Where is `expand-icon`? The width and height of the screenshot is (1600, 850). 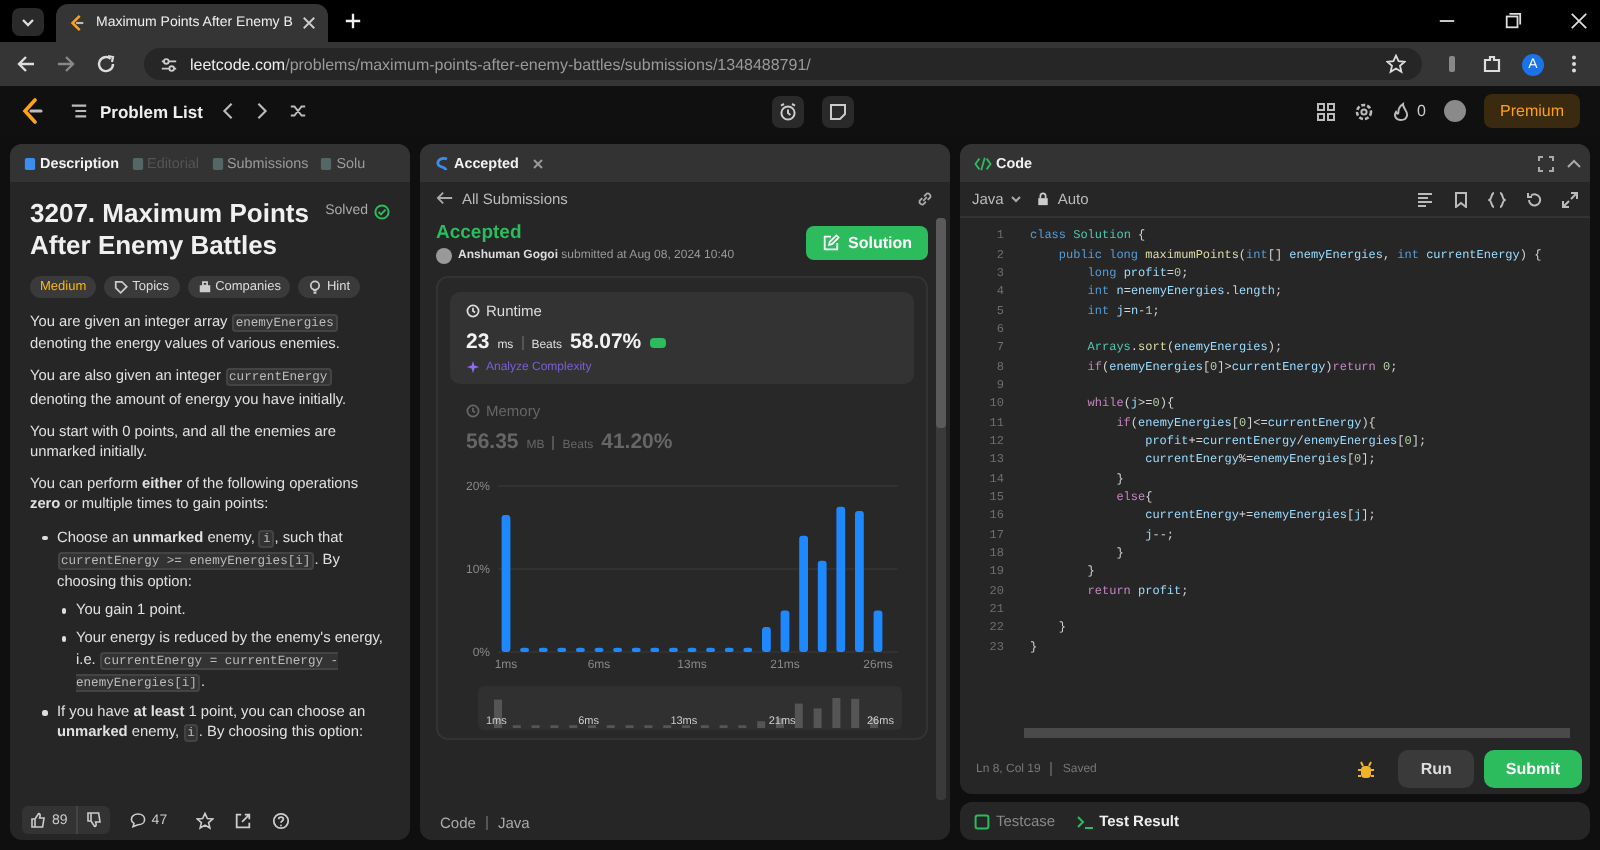 expand-icon is located at coordinates (1570, 199).